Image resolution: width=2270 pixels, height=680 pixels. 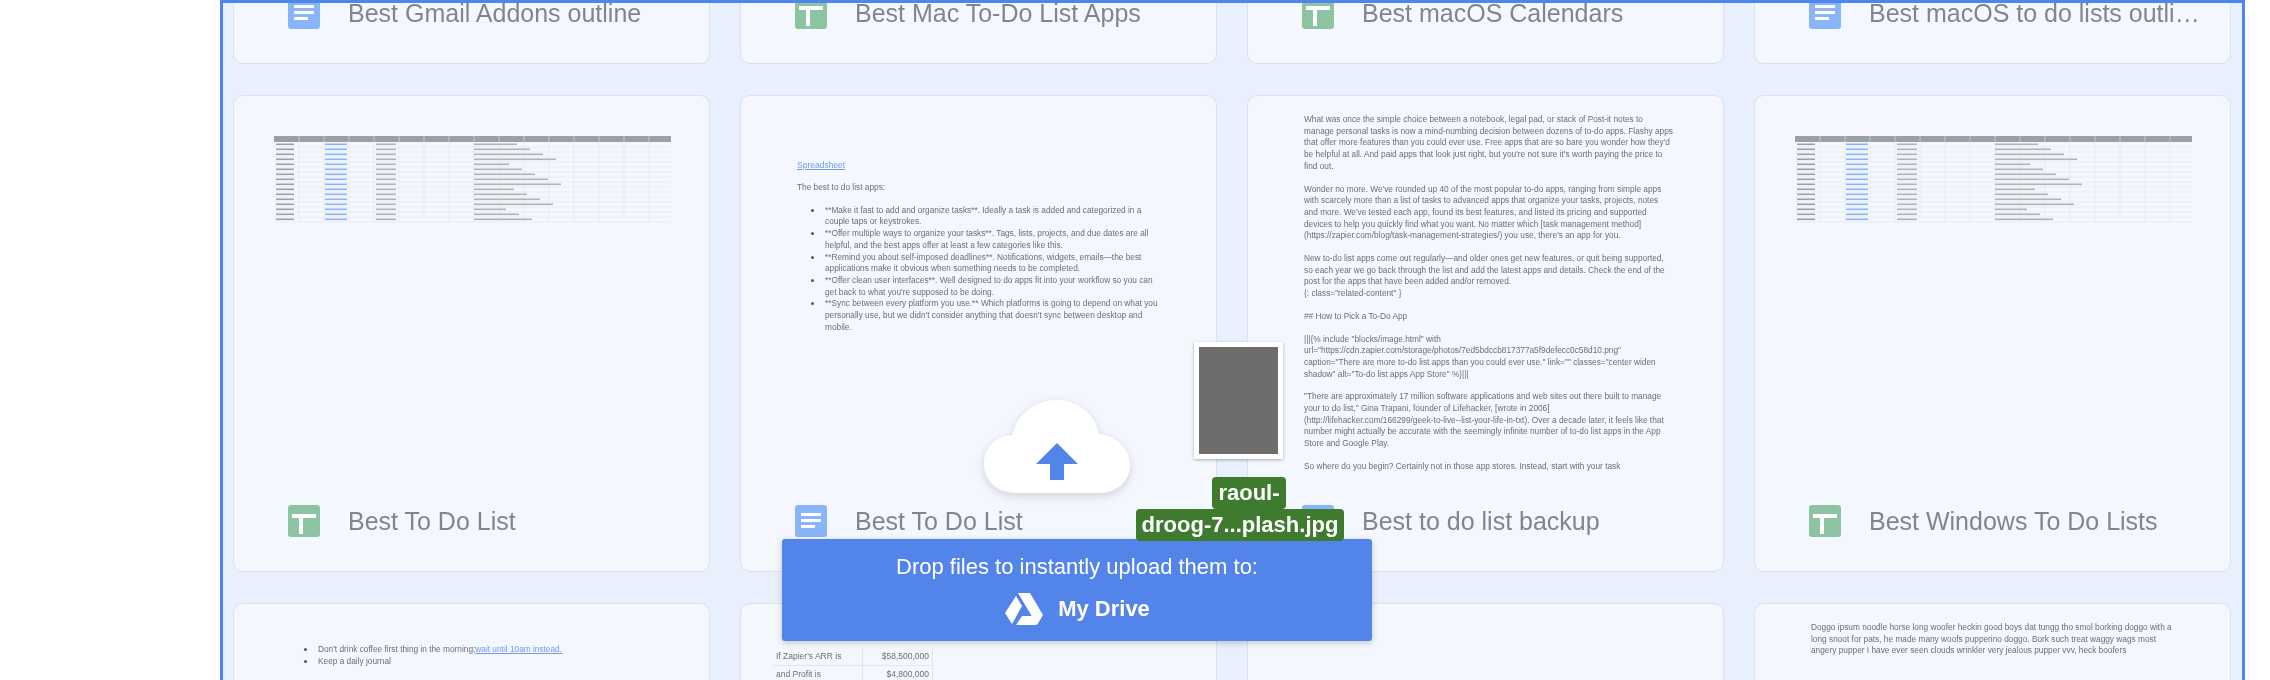 What do you see at coordinates (1485, 276) in the screenshot?
I see `document-text: New to-do list apps come out regularly—and older ones get new features, or quit being supported, so each year we go back through the list and add the latest apps and details. Check the end of the post for the apps that have been added and/or removed. {: class="related-content" }` at bounding box center [1485, 276].